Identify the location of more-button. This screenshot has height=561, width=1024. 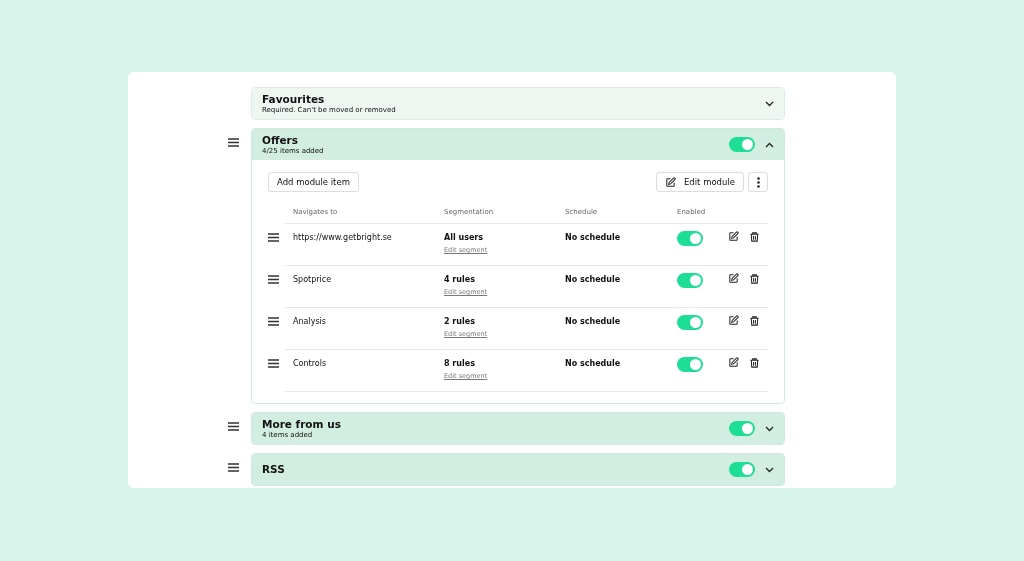
(758, 182).